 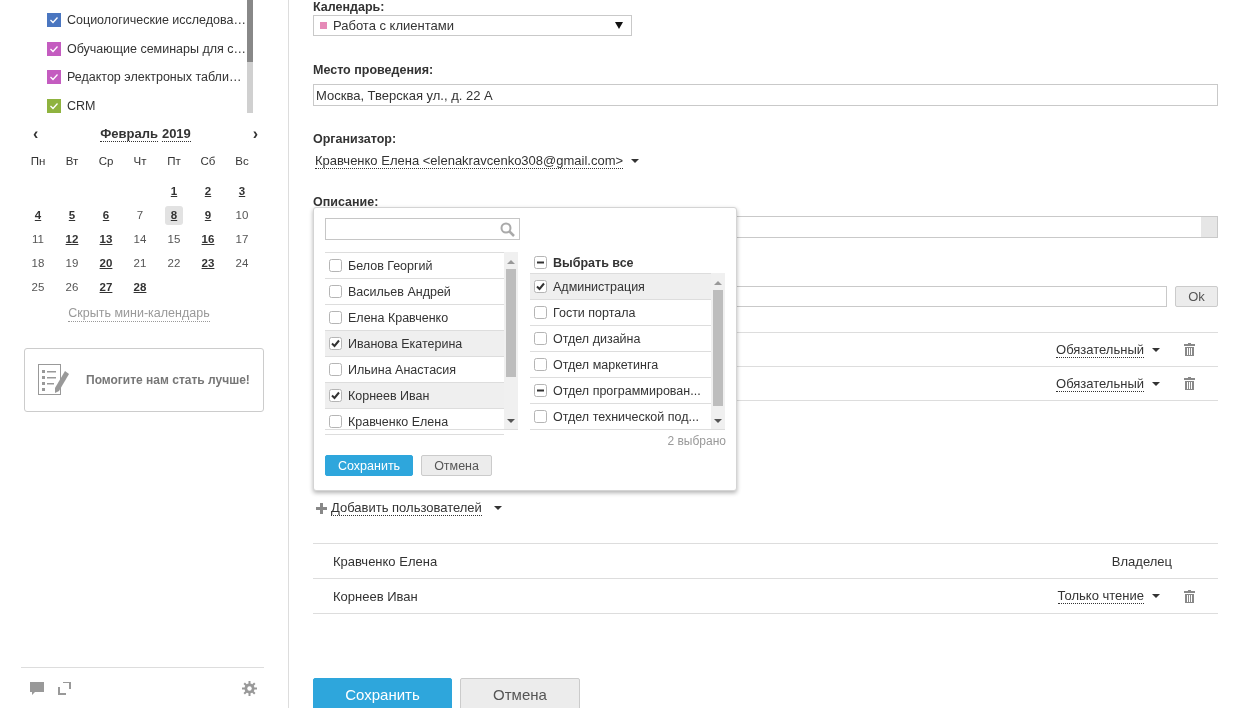 I want to click on feedback-card: Помогите нам стать лучше!, so click(x=144, y=380).